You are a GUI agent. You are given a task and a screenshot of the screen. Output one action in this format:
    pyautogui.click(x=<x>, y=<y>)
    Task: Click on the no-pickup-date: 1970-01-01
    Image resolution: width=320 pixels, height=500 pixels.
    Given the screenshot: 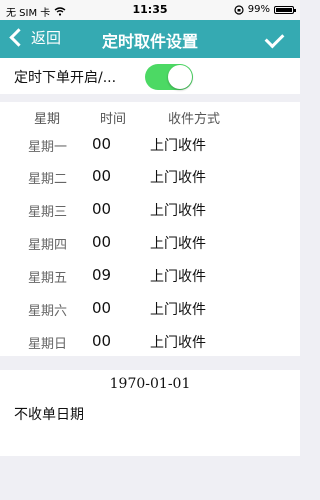 What is the action you would take?
    pyautogui.click(x=150, y=384)
    